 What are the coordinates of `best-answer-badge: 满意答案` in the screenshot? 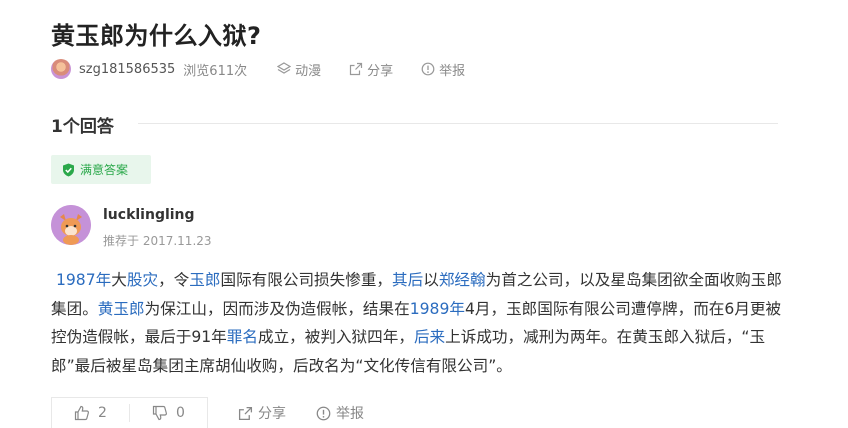 It's located at (101, 169).